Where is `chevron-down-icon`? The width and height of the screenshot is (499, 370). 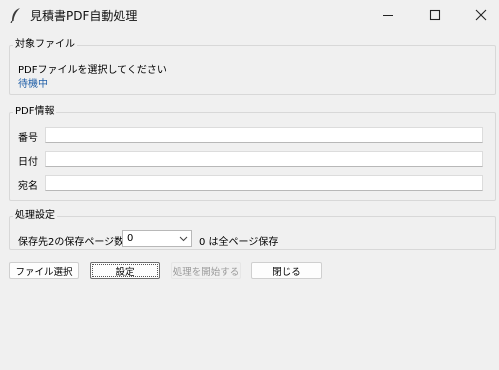
chevron-down-icon is located at coordinates (183, 239).